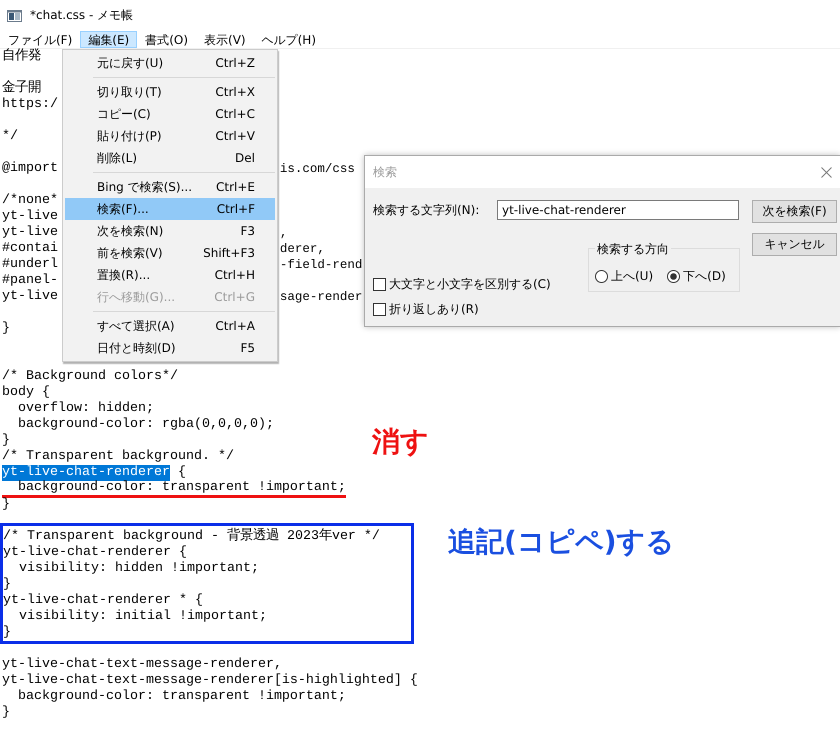  I want to click on shortcut-text: F5, so click(247, 348).